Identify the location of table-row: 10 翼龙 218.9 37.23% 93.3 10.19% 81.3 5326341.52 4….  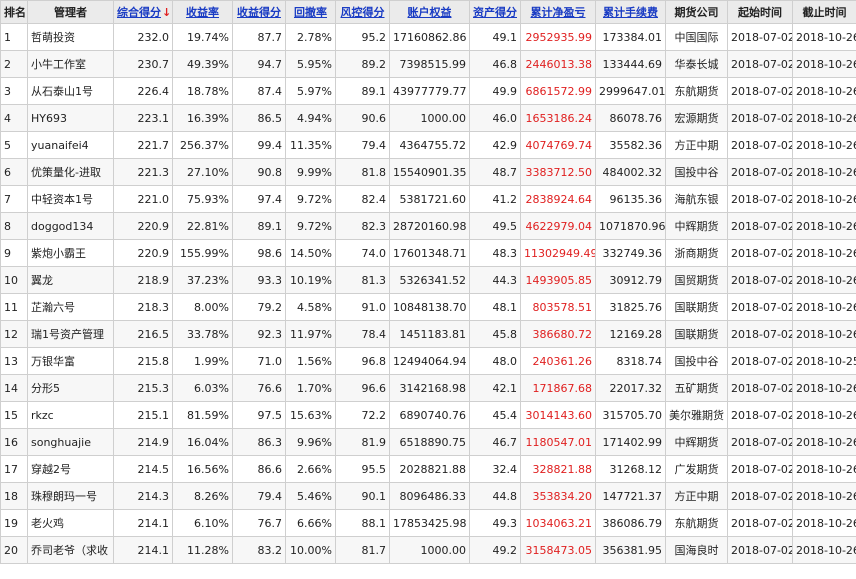
(428, 280).